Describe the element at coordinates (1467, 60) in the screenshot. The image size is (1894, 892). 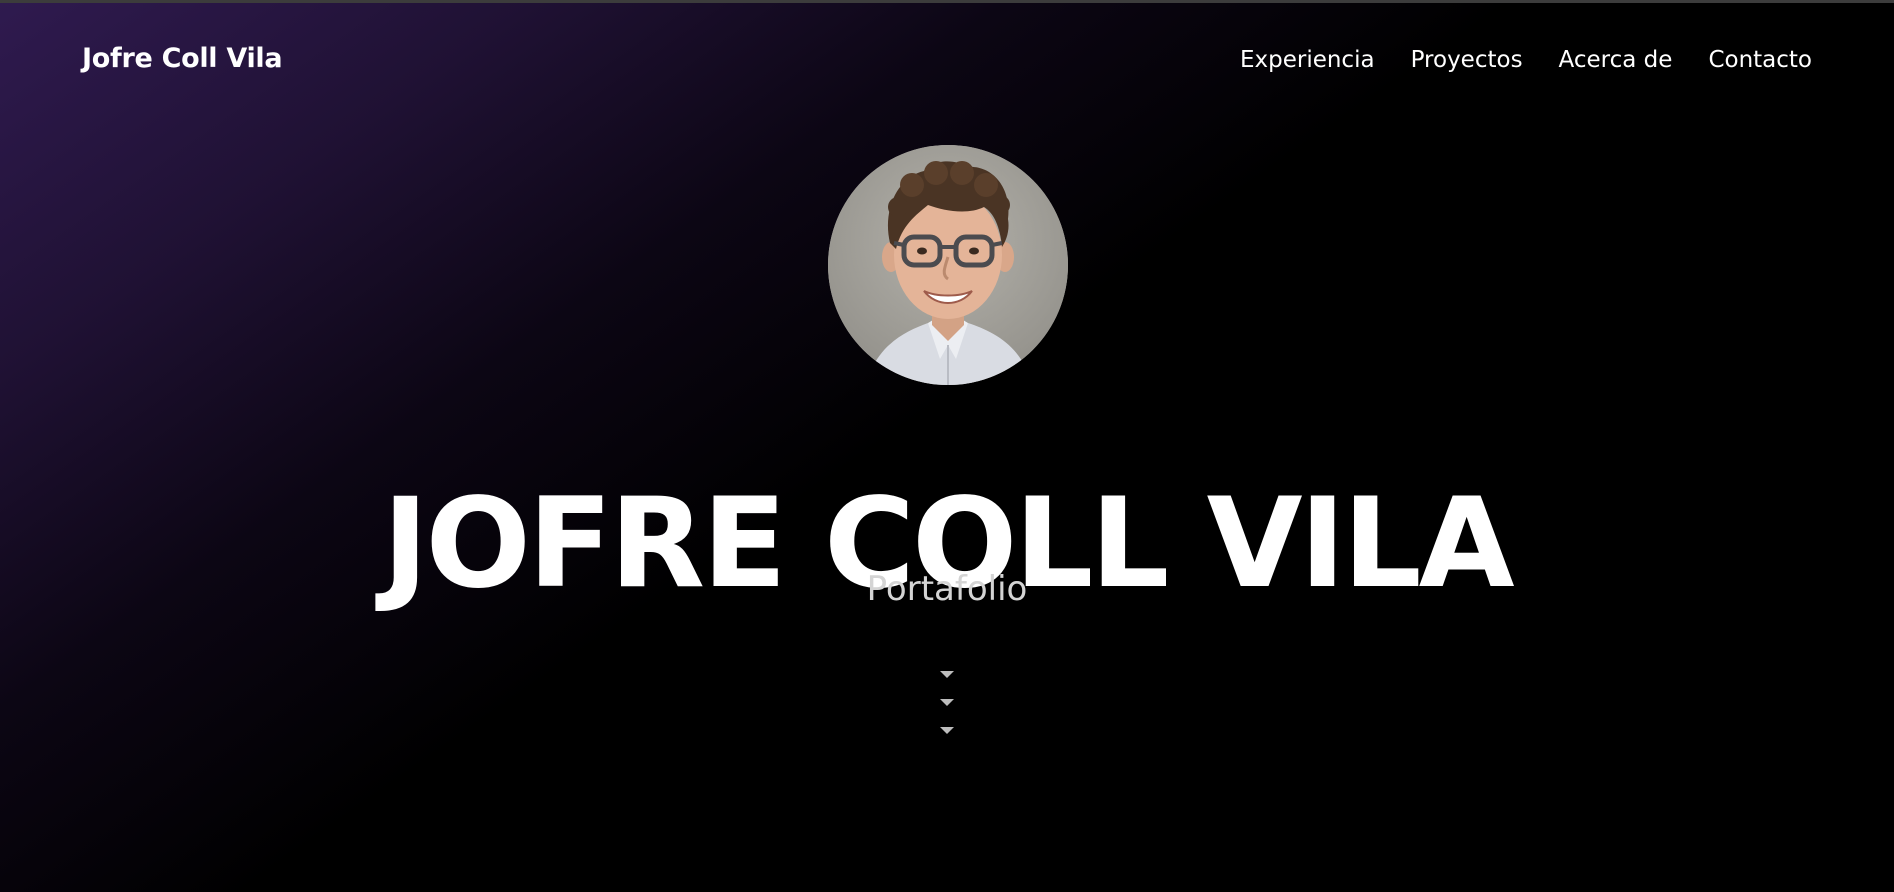
I see `nav-link-proyectos: Proyectos` at that location.